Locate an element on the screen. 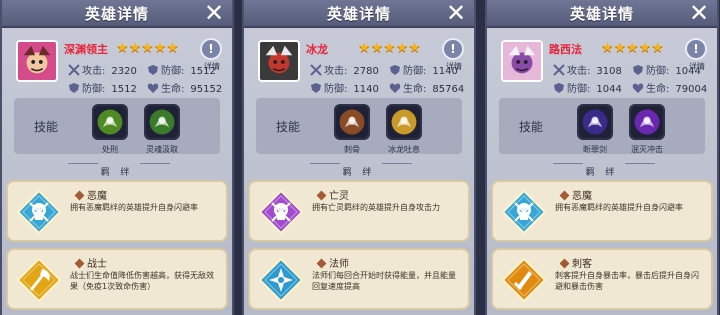 The height and width of the screenshot is (315, 720). bond-description: 拥有恶魔羁绊的英雄提升自身闪避率 is located at coordinates (619, 207).